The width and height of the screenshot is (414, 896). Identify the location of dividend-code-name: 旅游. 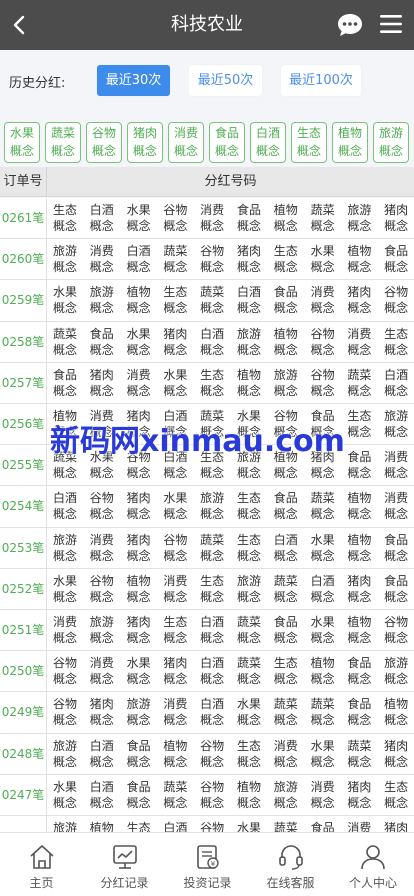
(248, 580).